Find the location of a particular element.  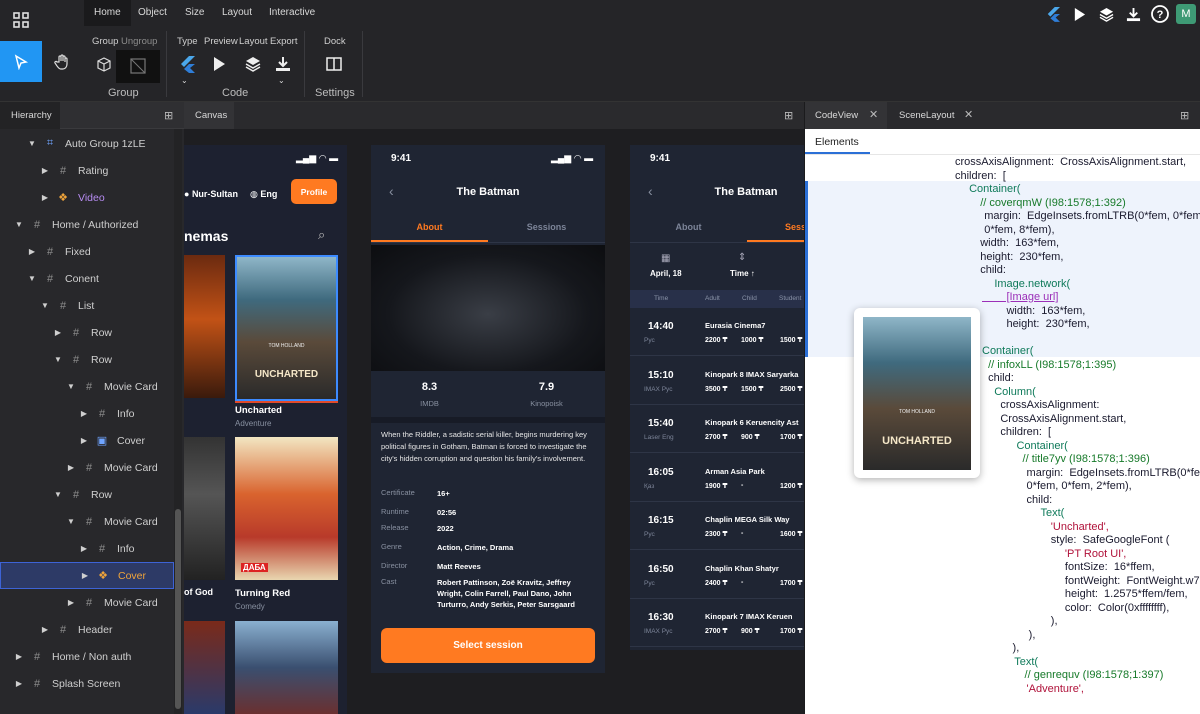

language-label: ◍ Eng is located at coordinates (263, 194).